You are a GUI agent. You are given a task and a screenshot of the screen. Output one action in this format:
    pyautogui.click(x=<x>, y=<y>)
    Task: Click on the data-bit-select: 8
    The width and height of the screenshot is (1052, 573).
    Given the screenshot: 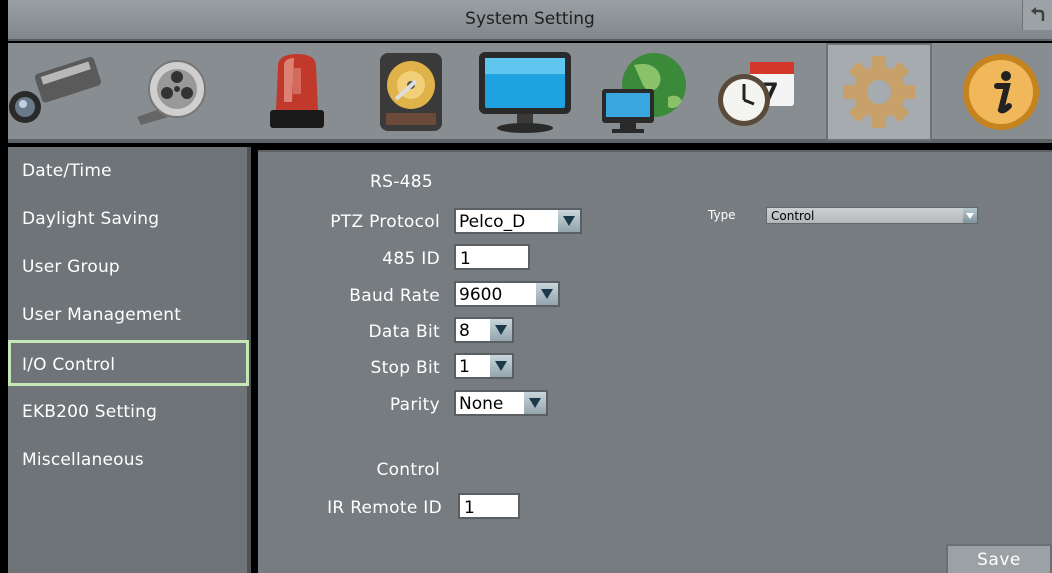 What is the action you would take?
    pyautogui.click(x=484, y=330)
    